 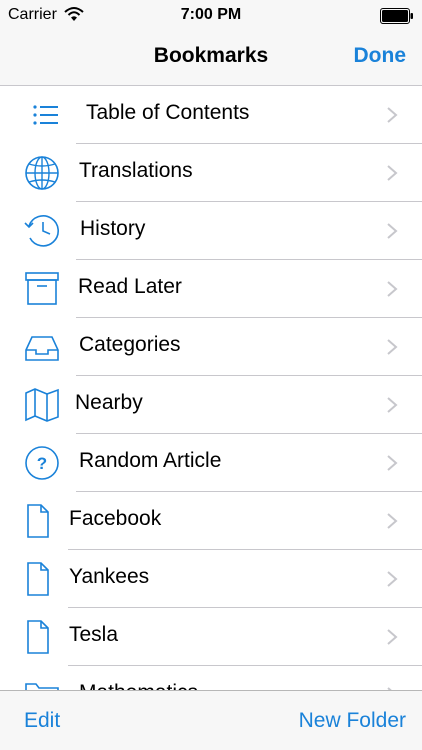 I want to click on list-item-categories: Categories, so click(x=211, y=347).